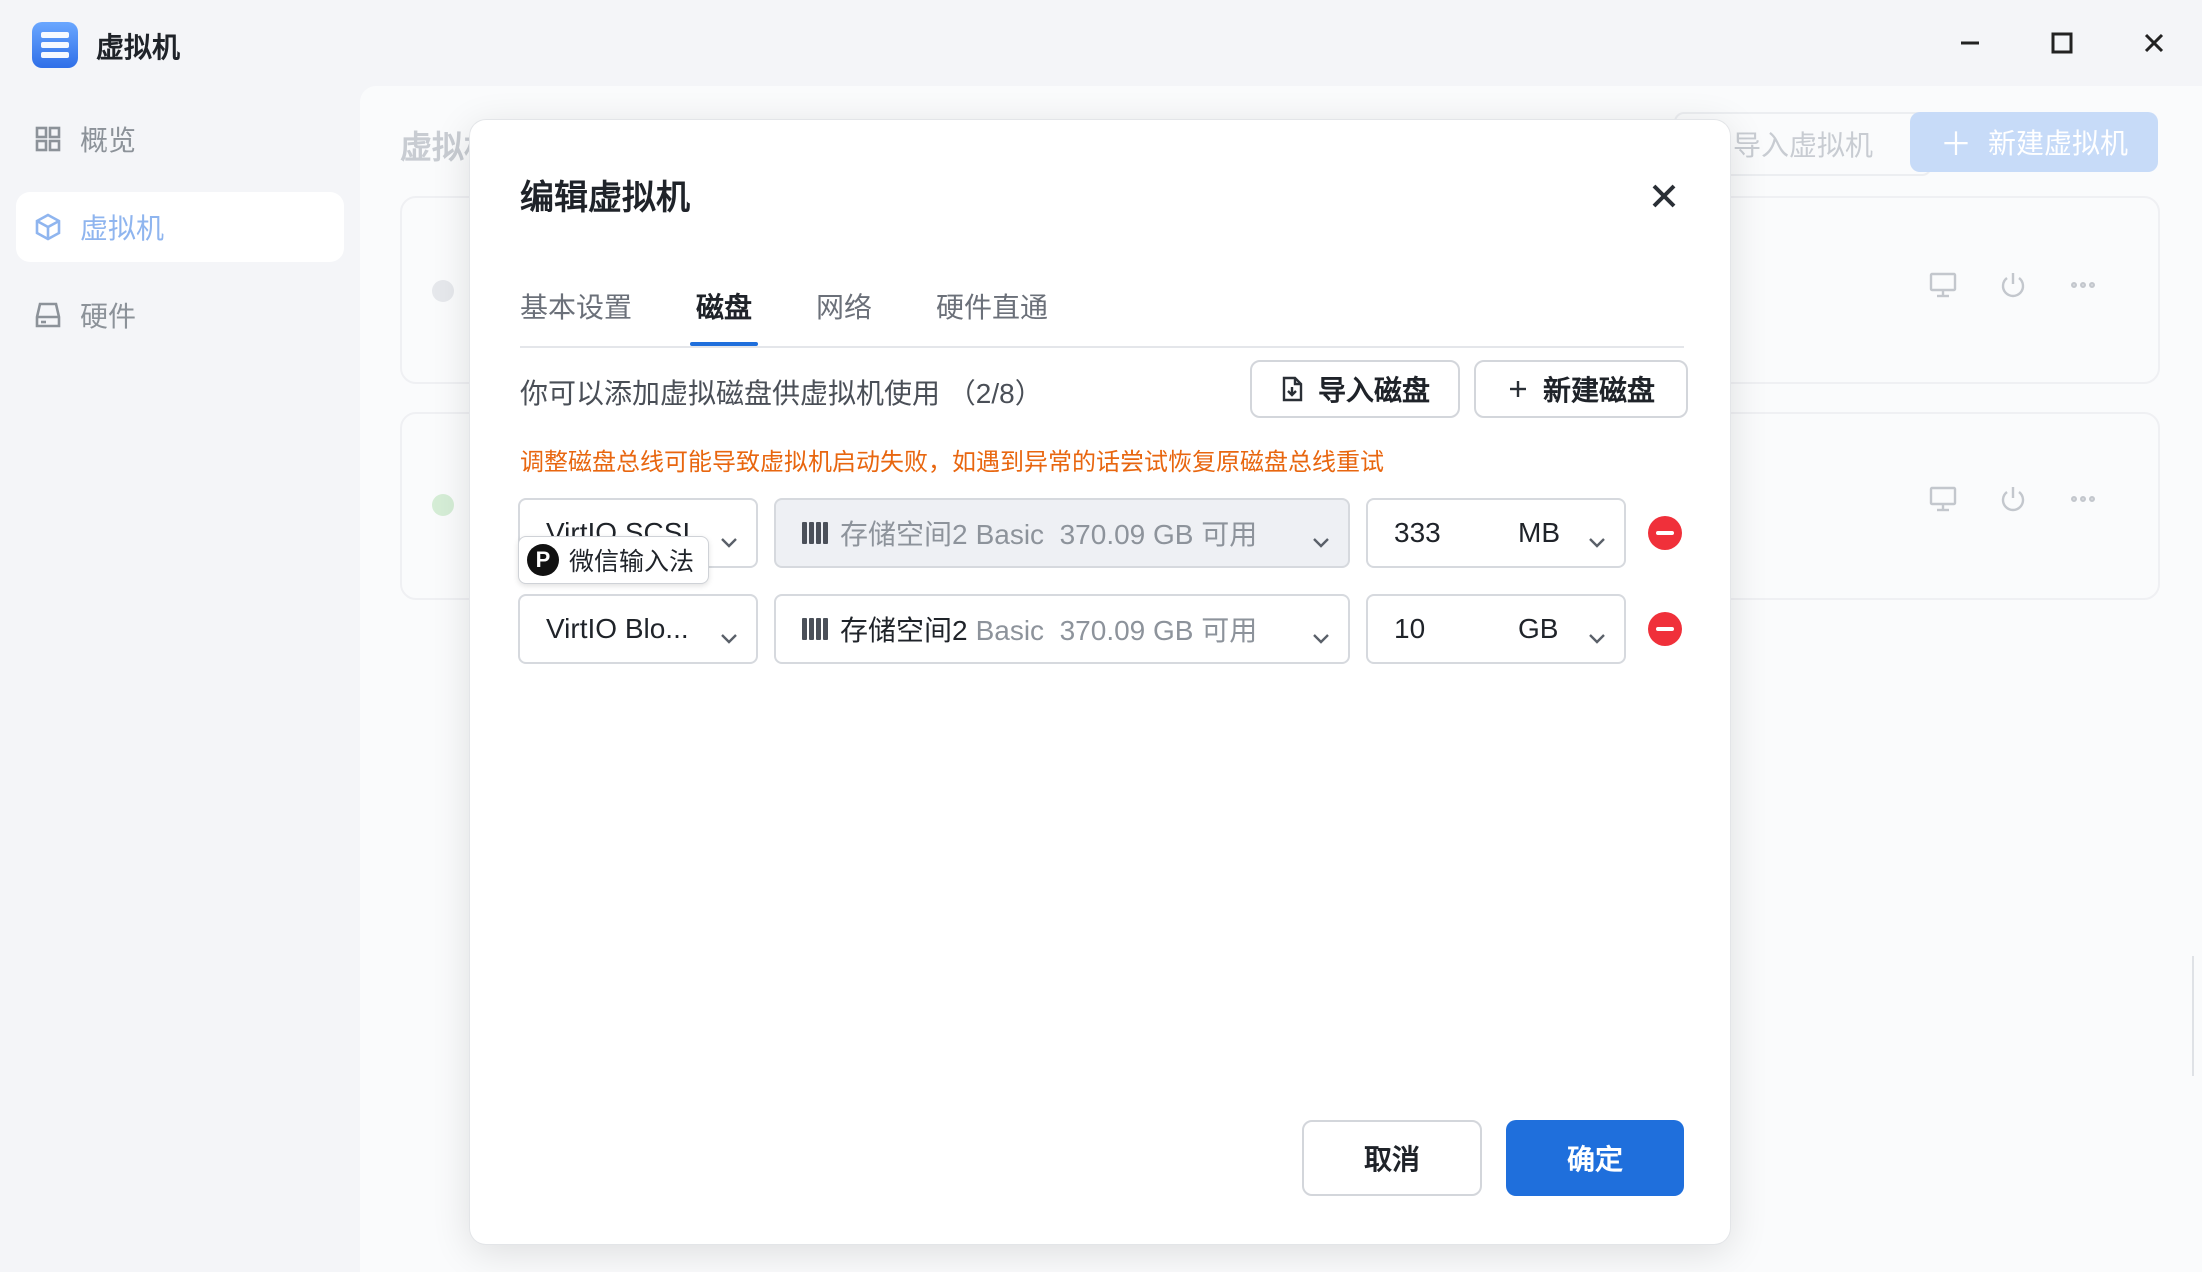 Image resolution: width=2202 pixels, height=1272 pixels. What do you see at coordinates (108, 316) in the screenshot?
I see `sidebar-item-label: 硬件` at bounding box center [108, 316].